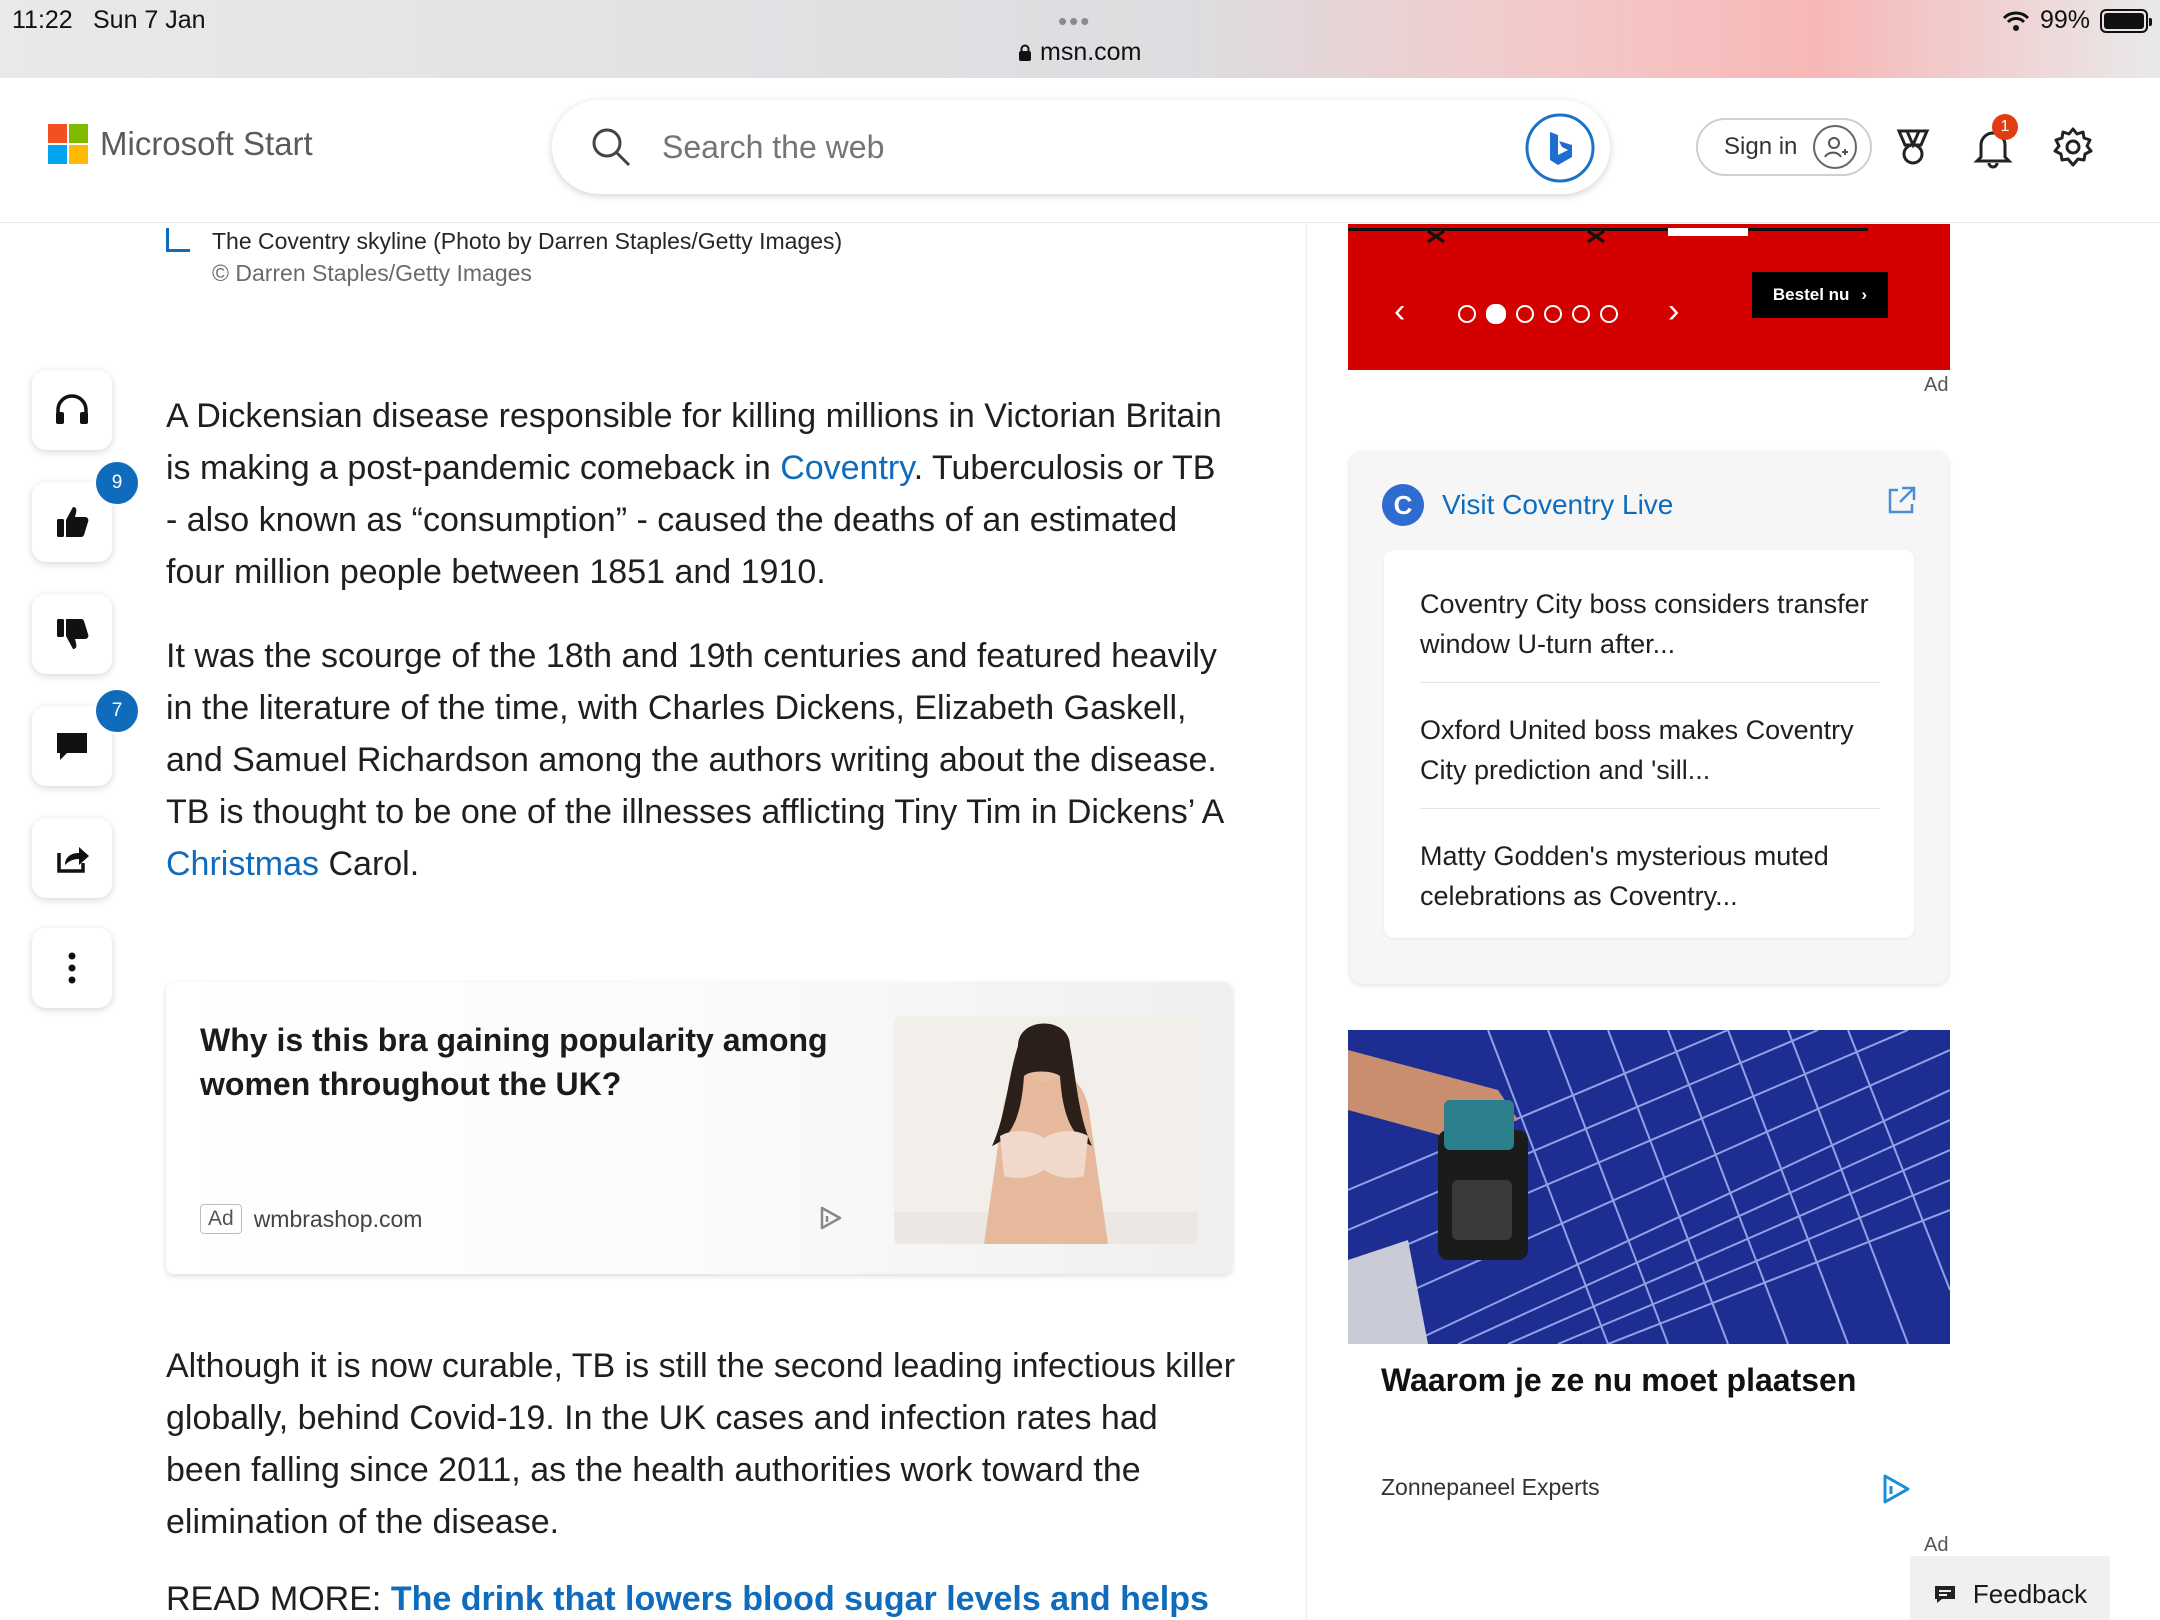 This screenshot has height=1620, width=2160. I want to click on settings-gear-icon, so click(2073, 147).